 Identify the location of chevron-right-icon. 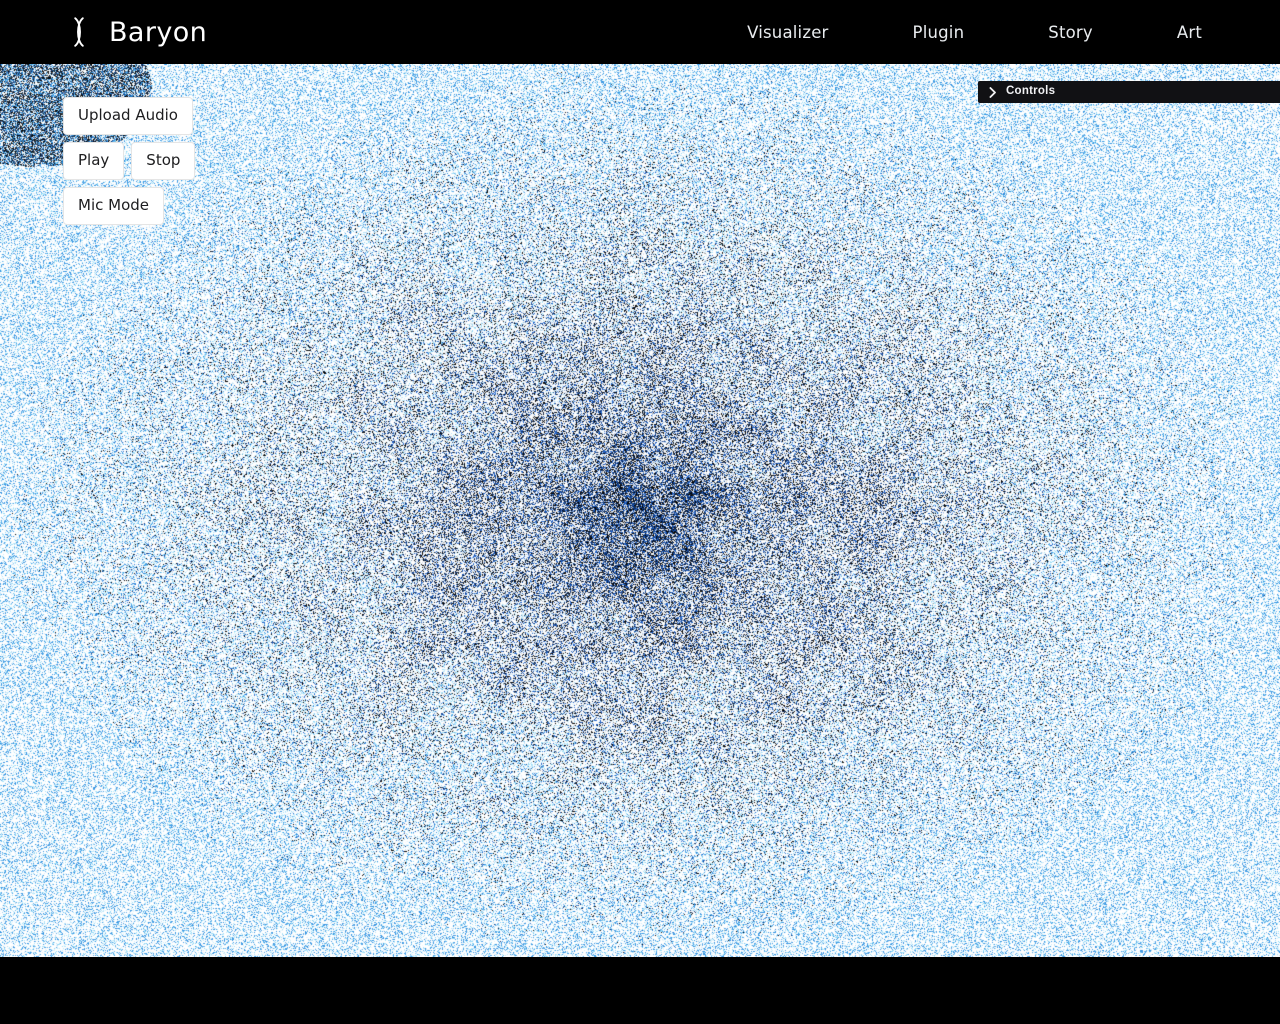
(993, 92).